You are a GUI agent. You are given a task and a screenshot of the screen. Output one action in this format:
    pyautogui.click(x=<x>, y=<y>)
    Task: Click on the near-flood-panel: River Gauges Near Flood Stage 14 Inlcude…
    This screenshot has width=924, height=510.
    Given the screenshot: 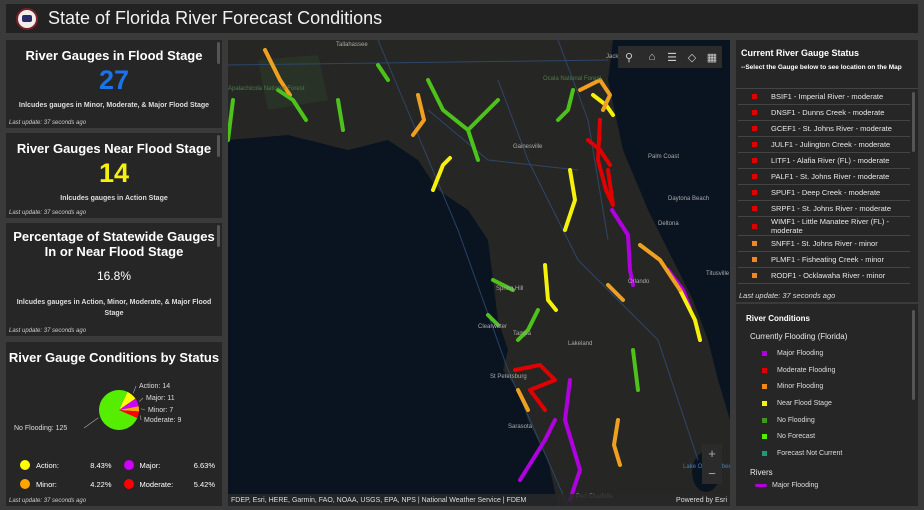 What is the action you would take?
    pyautogui.click(x=114, y=175)
    